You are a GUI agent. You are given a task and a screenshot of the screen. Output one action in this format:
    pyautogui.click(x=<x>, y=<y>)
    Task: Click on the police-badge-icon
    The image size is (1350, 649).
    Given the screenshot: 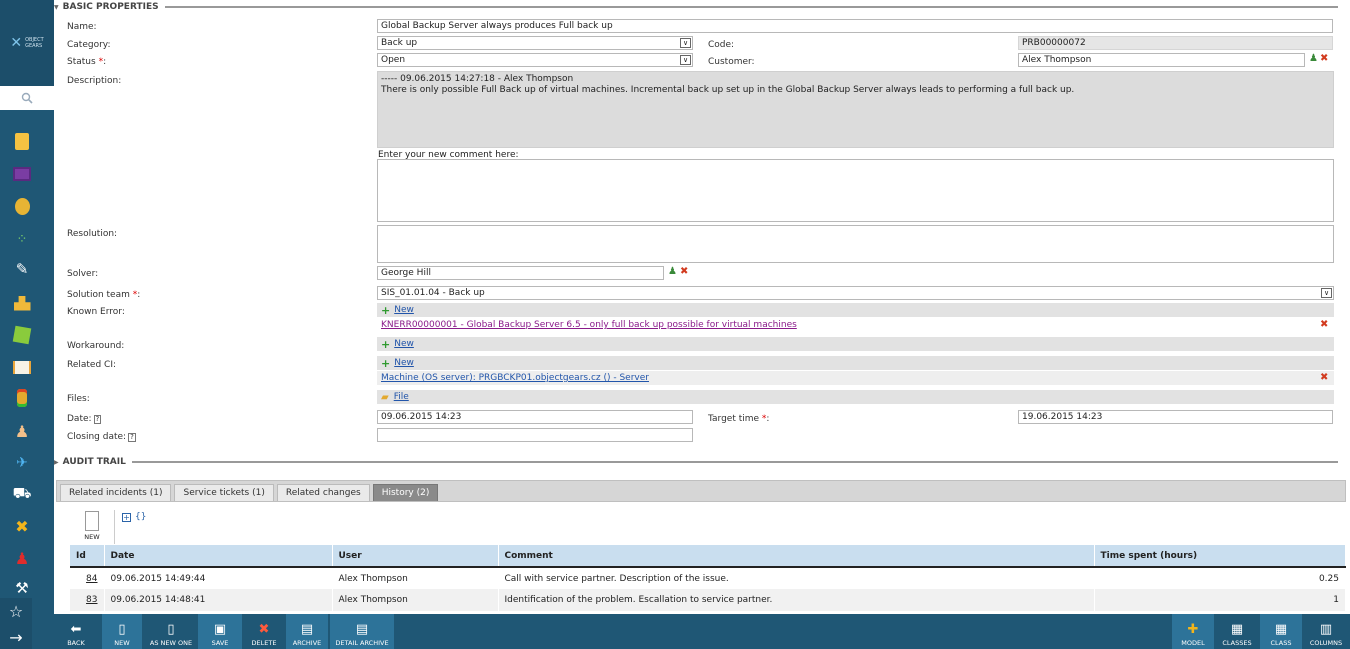 What is the action you would take?
    pyautogui.click(x=22, y=206)
    